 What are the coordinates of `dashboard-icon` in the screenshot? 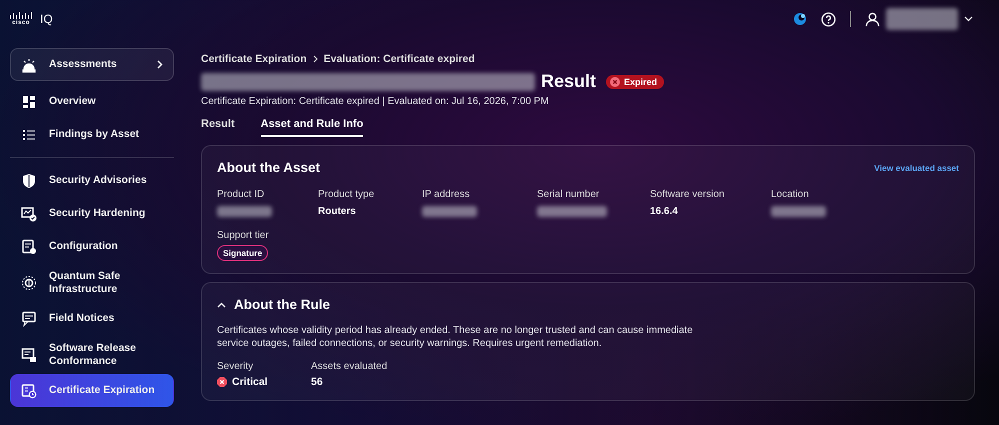 It's located at (29, 102).